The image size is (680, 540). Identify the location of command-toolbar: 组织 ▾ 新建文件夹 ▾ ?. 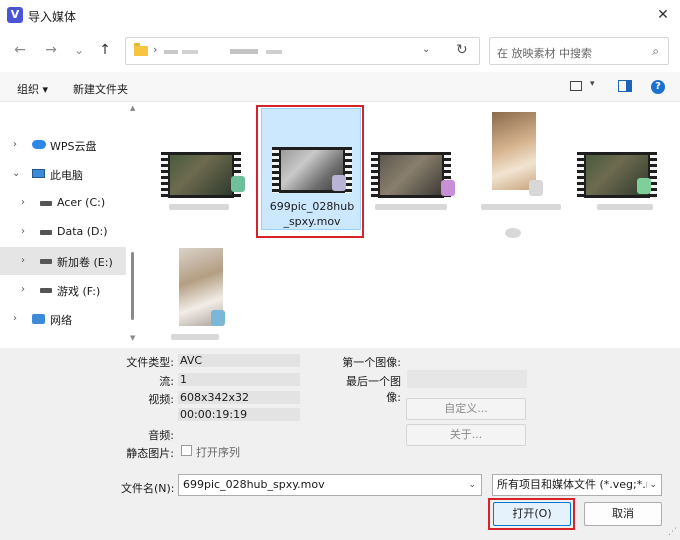
(340, 87).